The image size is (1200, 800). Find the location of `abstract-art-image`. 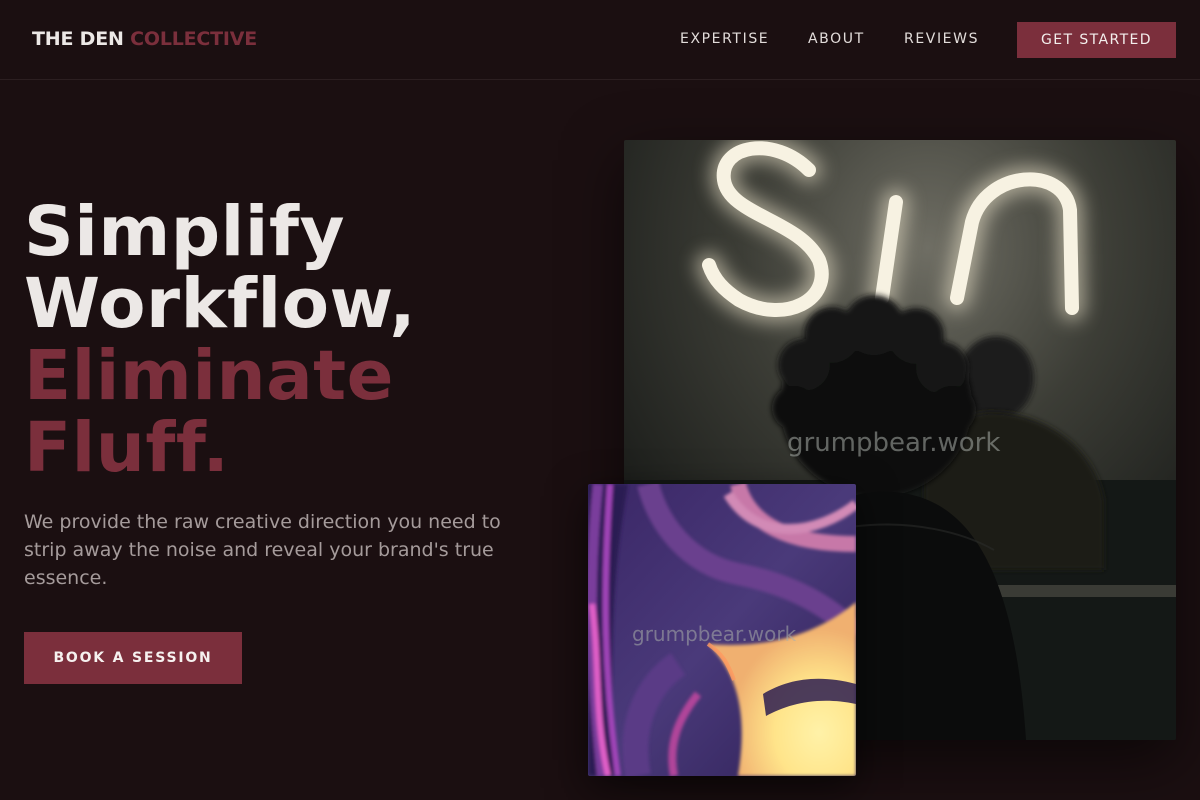

abstract-art-image is located at coordinates (722, 630).